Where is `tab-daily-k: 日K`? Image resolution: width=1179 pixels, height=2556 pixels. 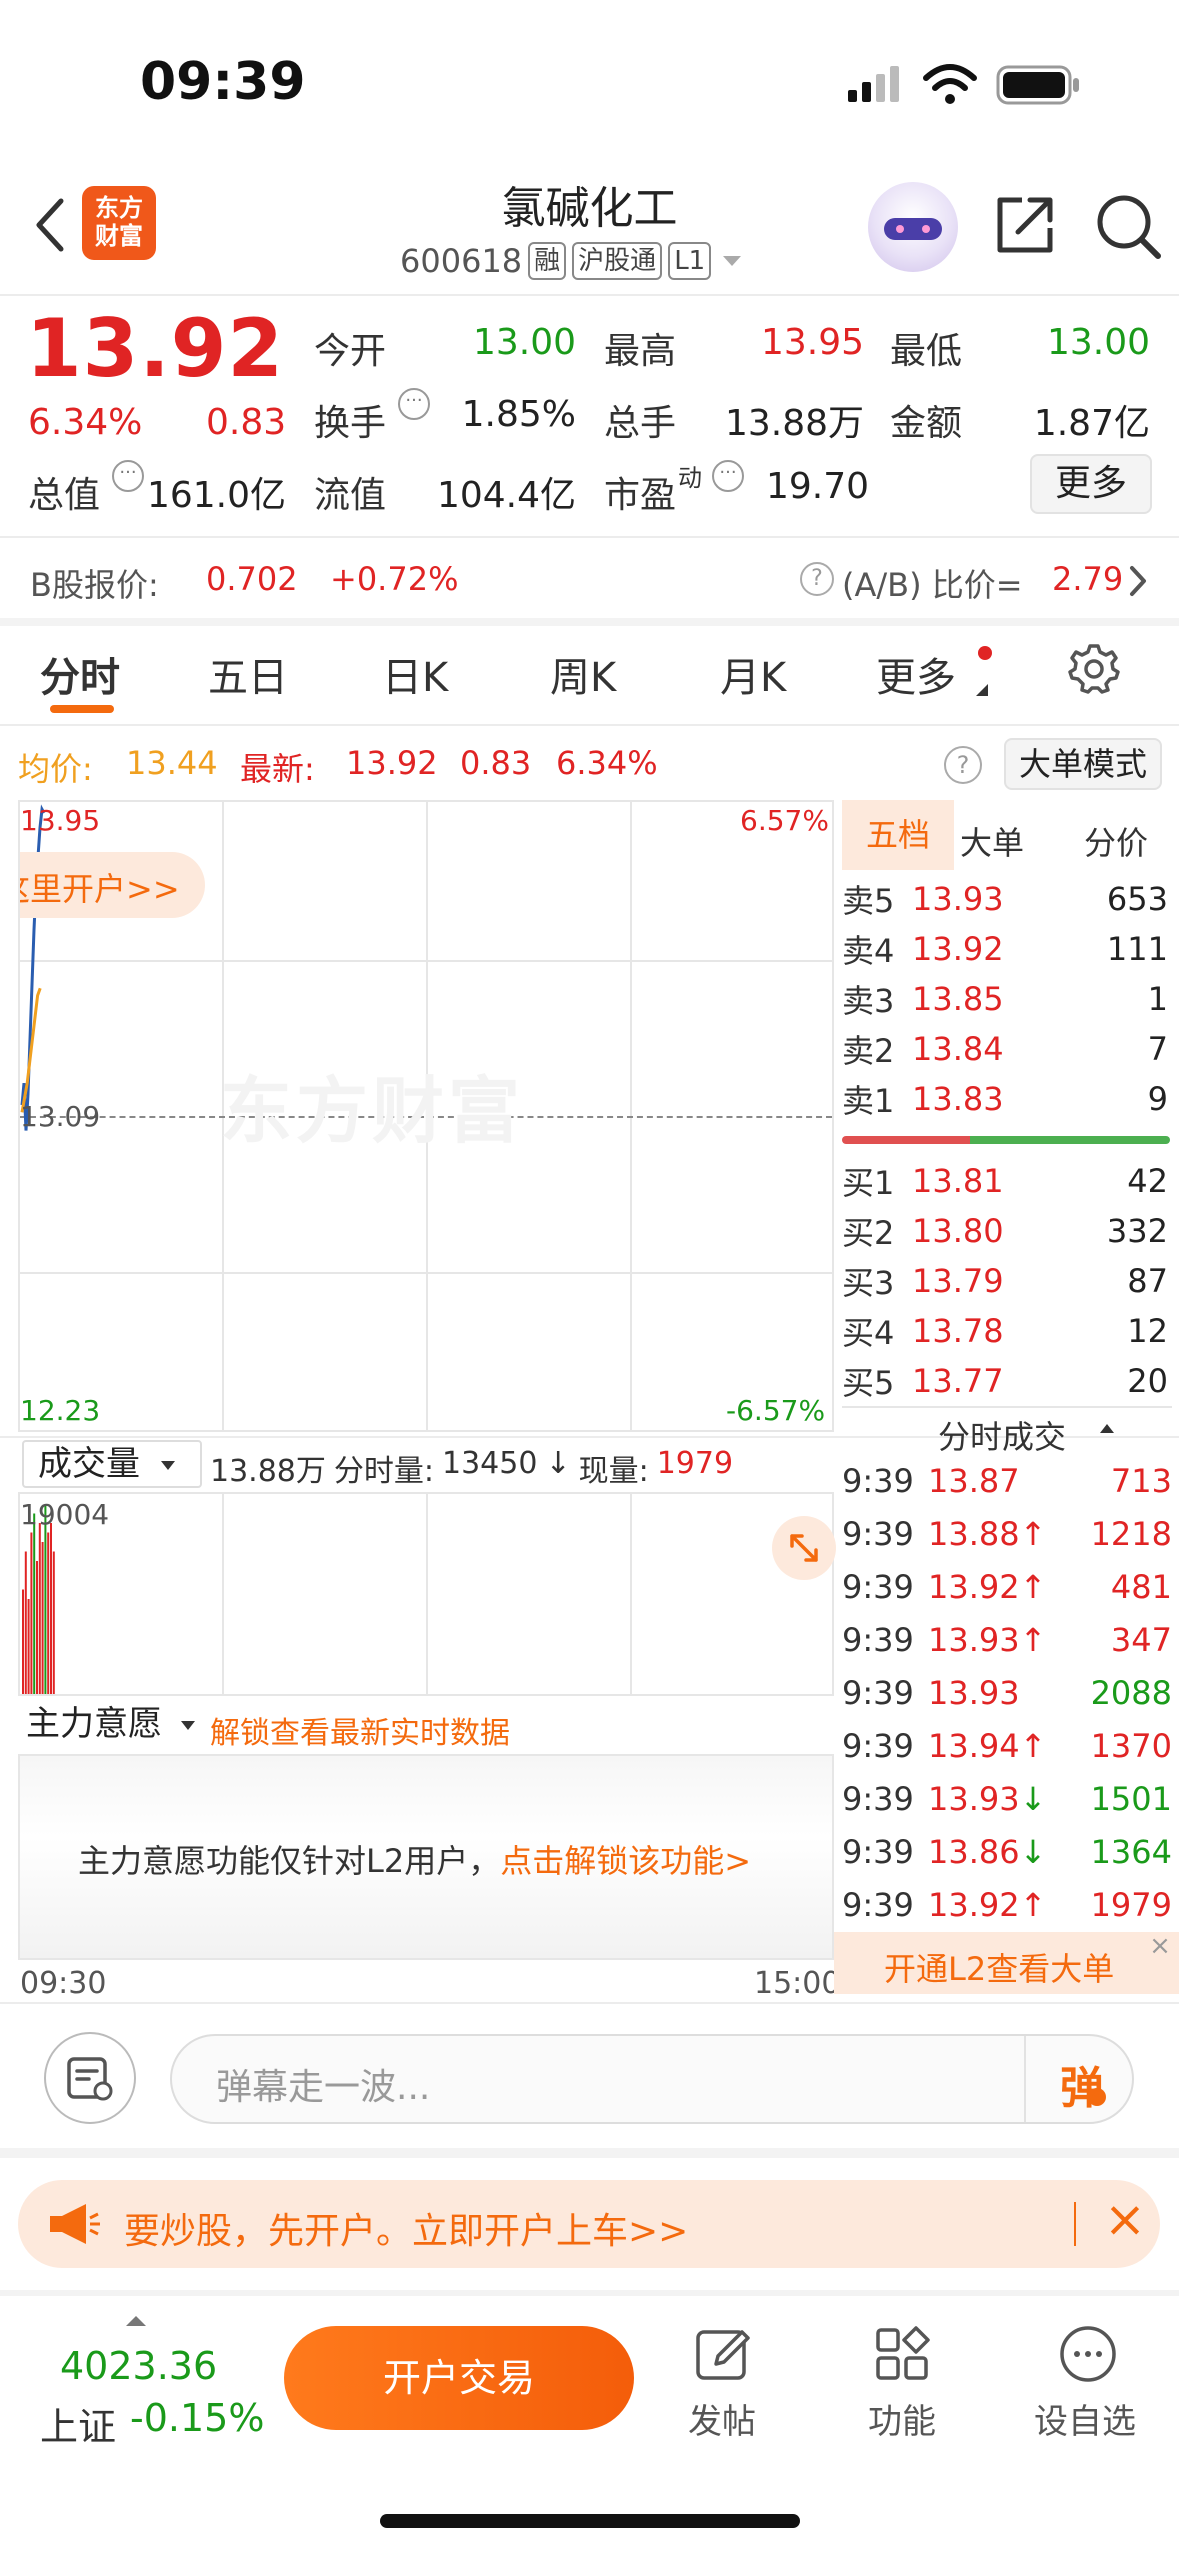
tab-daily-k: 日K is located at coordinates (415, 674).